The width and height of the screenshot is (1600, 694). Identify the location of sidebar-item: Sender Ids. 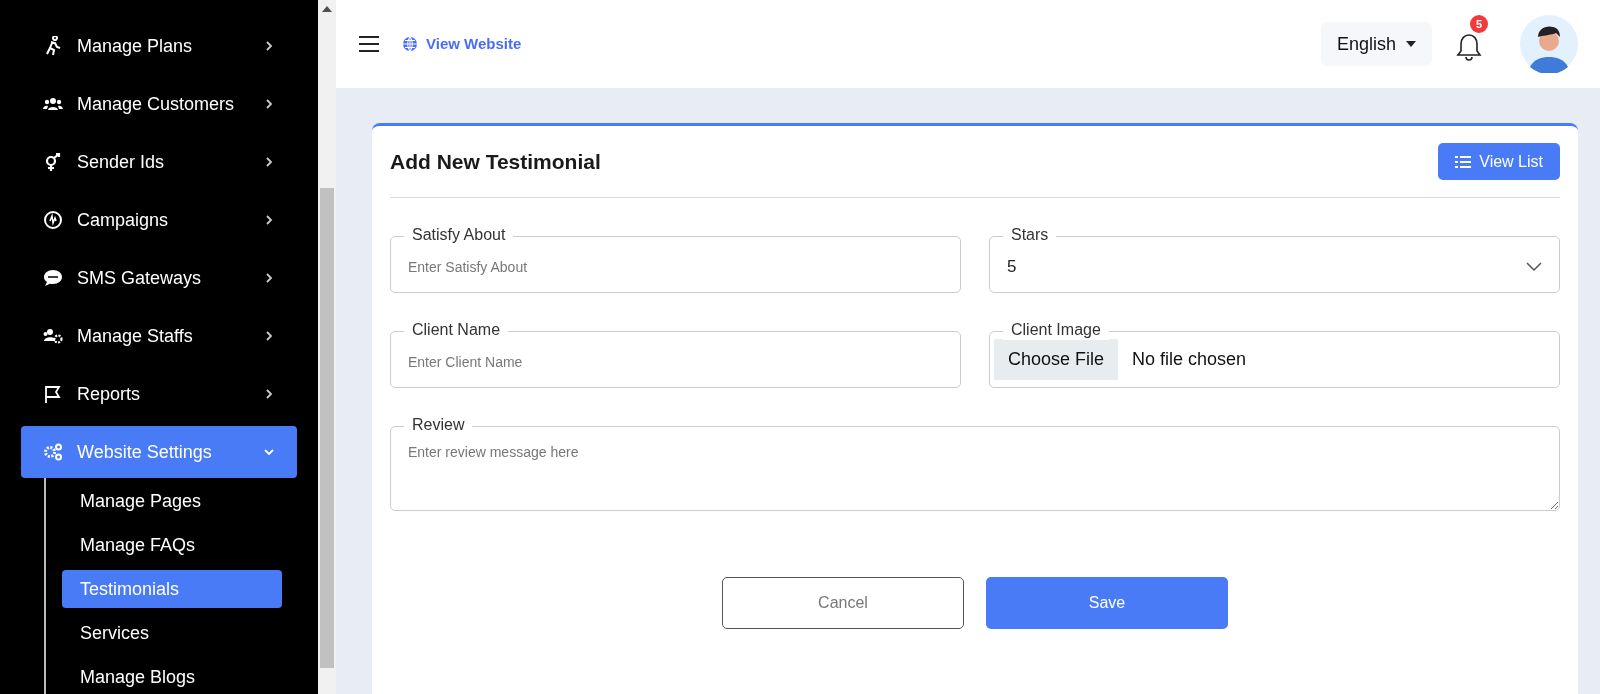
(159, 162).